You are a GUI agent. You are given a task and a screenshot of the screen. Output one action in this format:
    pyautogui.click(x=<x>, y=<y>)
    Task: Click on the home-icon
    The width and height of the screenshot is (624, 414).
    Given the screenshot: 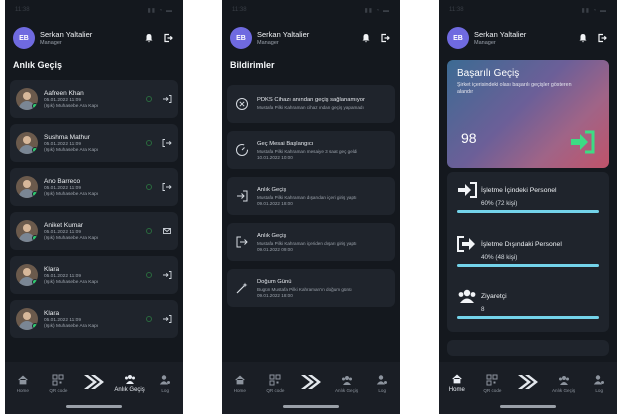 What is the action you would take?
    pyautogui.click(x=457, y=379)
    